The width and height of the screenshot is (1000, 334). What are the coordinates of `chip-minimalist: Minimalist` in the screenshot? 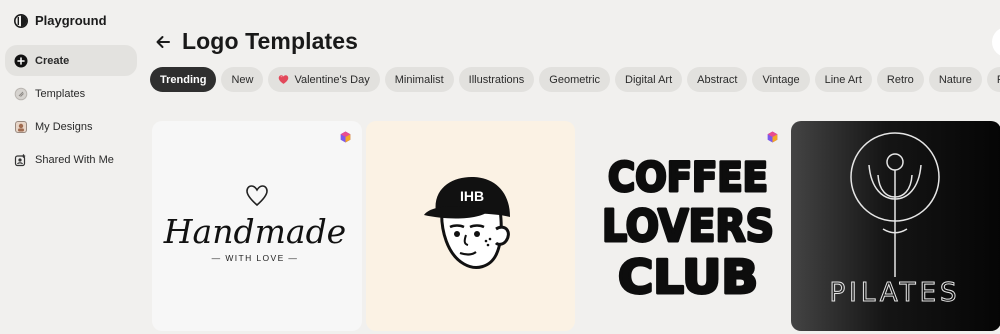 It's located at (419, 79).